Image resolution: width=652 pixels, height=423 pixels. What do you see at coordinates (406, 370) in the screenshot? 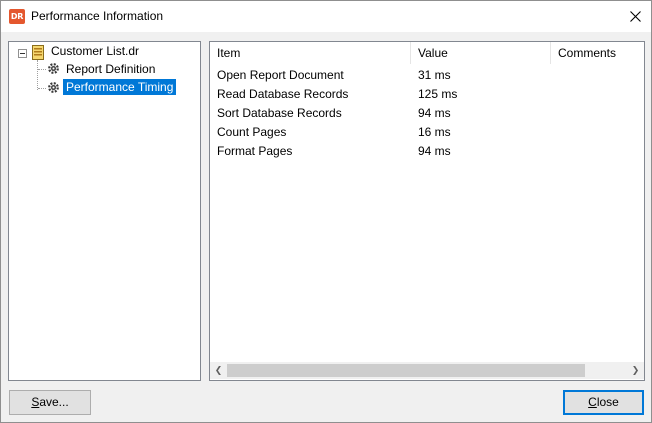
I see `scrollbar-thumb` at bounding box center [406, 370].